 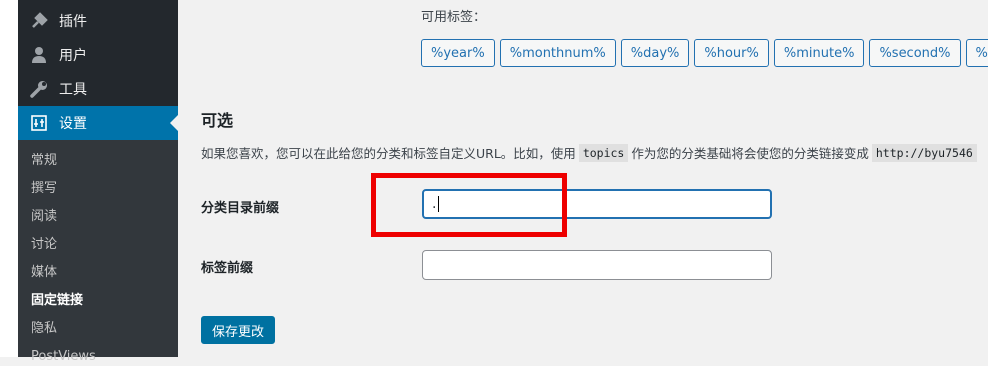 I want to click on tag-button-monthnum: %monthnum%, so click(x=557, y=53).